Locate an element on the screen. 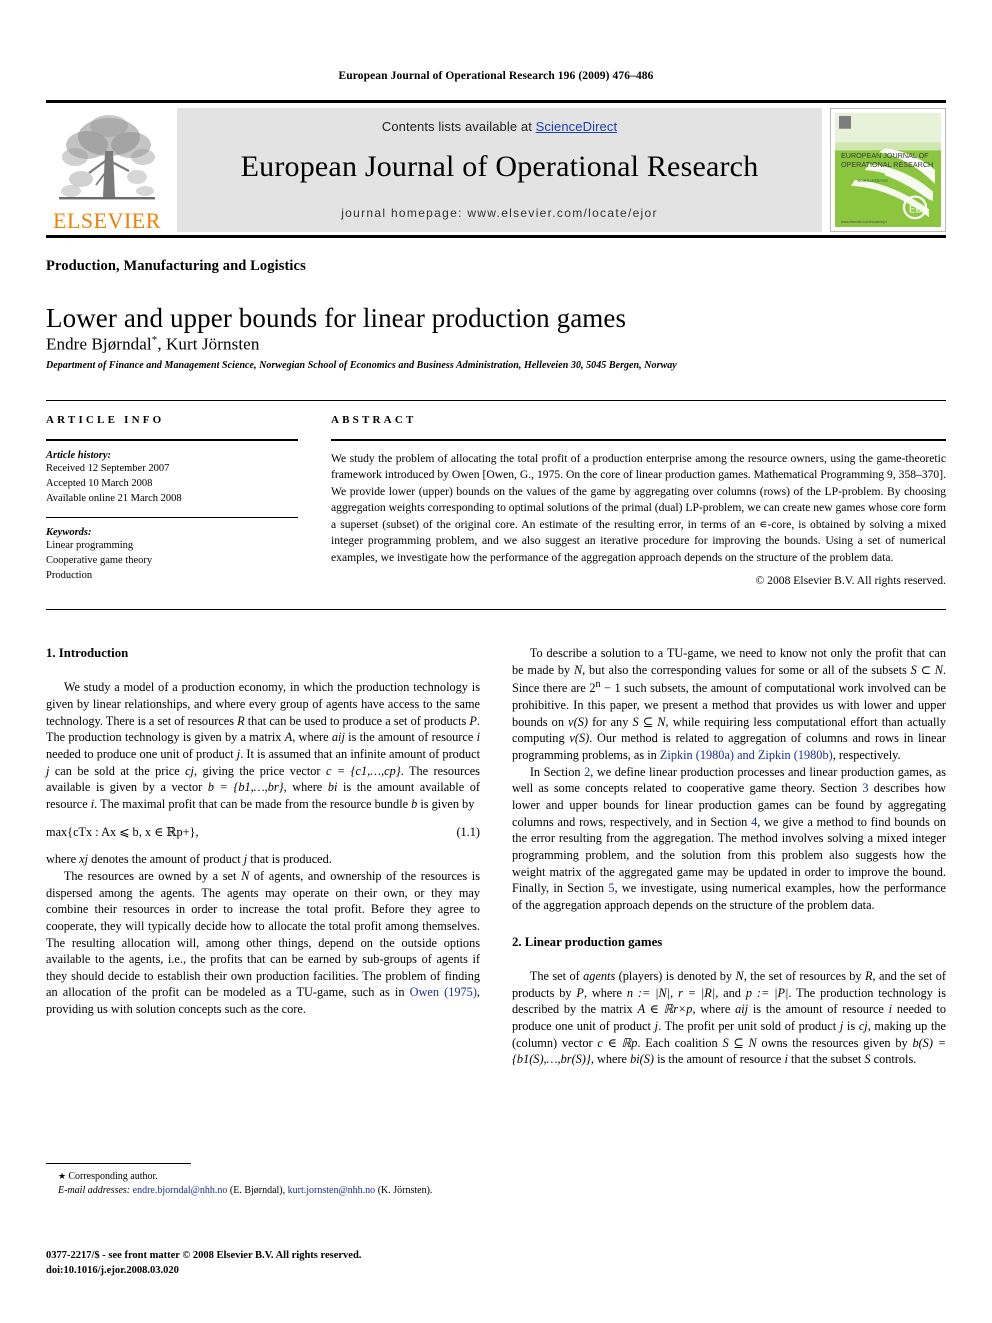 This screenshot has height=1323, width=992. asterisk-icon: ★ is located at coordinates (63, 1176).